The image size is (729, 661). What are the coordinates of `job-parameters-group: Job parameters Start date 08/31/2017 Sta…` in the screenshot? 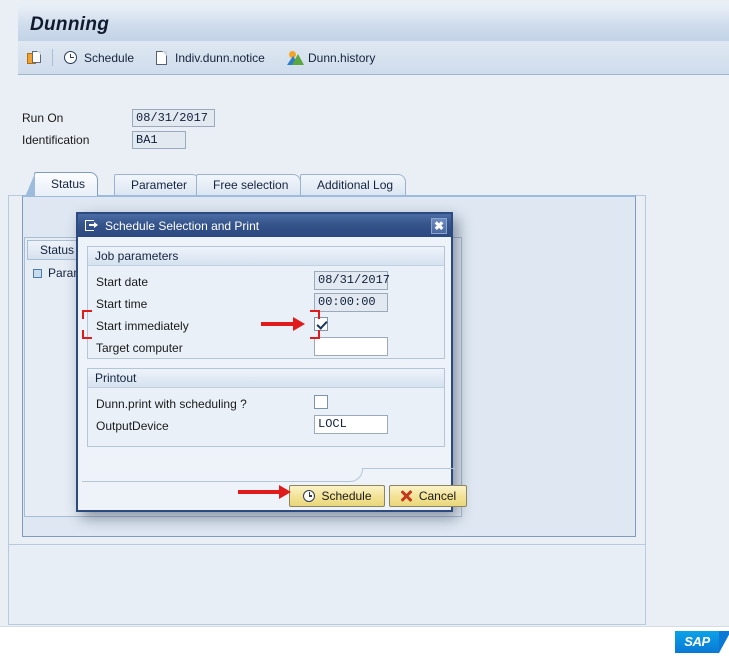 It's located at (266, 302).